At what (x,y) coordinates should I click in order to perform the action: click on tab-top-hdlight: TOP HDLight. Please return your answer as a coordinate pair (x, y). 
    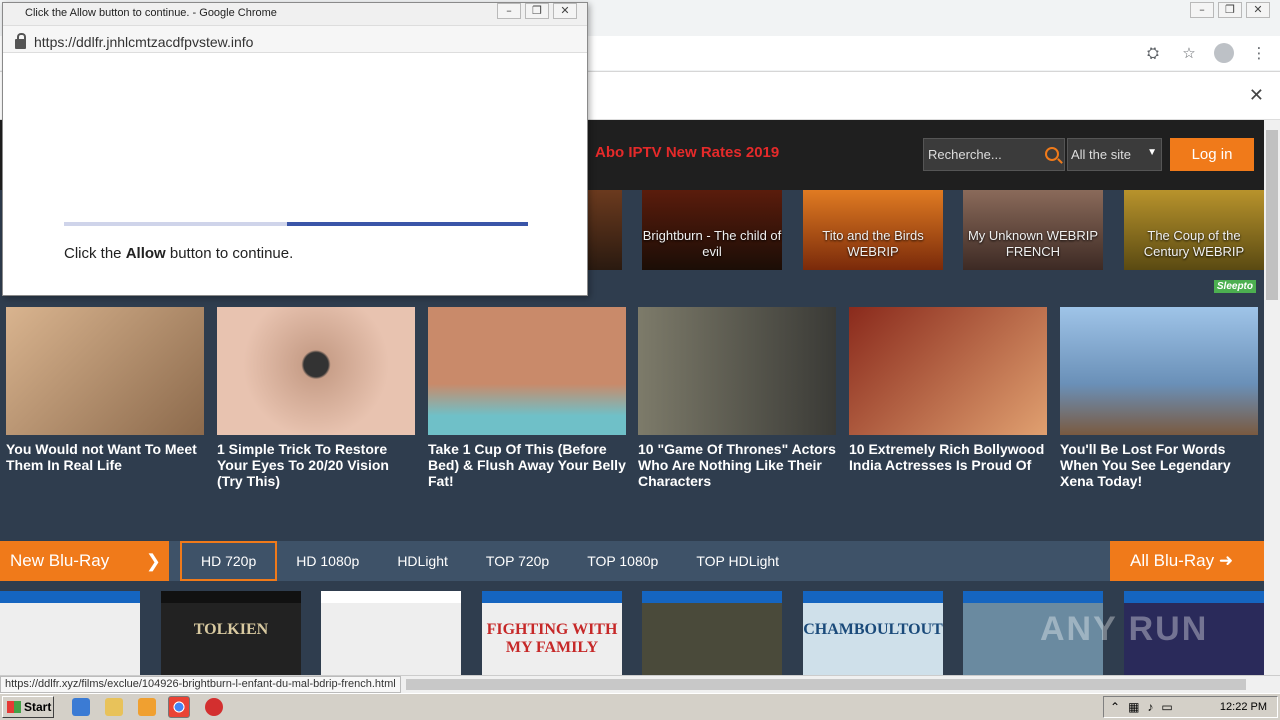
    Looking at the image, I should click on (737, 561).